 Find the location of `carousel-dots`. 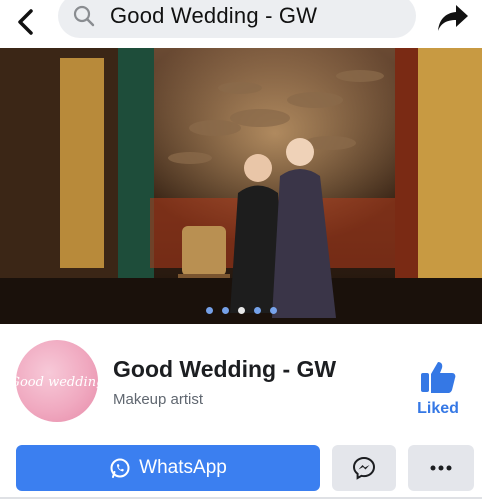

carousel-dots is located at coordinates (241, 310).